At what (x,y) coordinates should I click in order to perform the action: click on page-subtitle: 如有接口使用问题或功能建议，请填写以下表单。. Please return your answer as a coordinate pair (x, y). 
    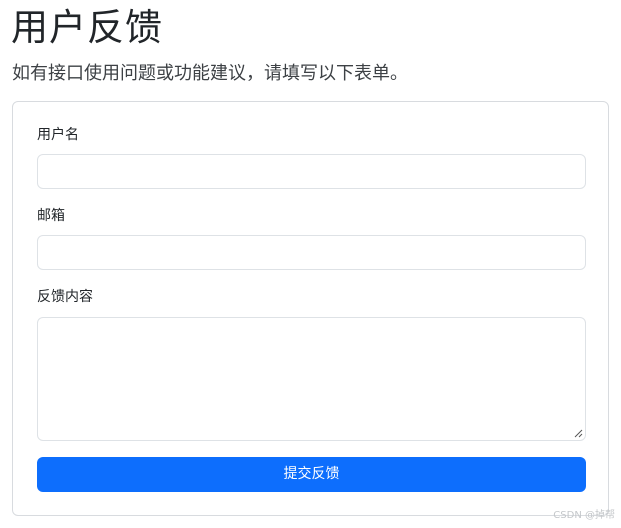
    Looking at the image, I should click on (210, 73).